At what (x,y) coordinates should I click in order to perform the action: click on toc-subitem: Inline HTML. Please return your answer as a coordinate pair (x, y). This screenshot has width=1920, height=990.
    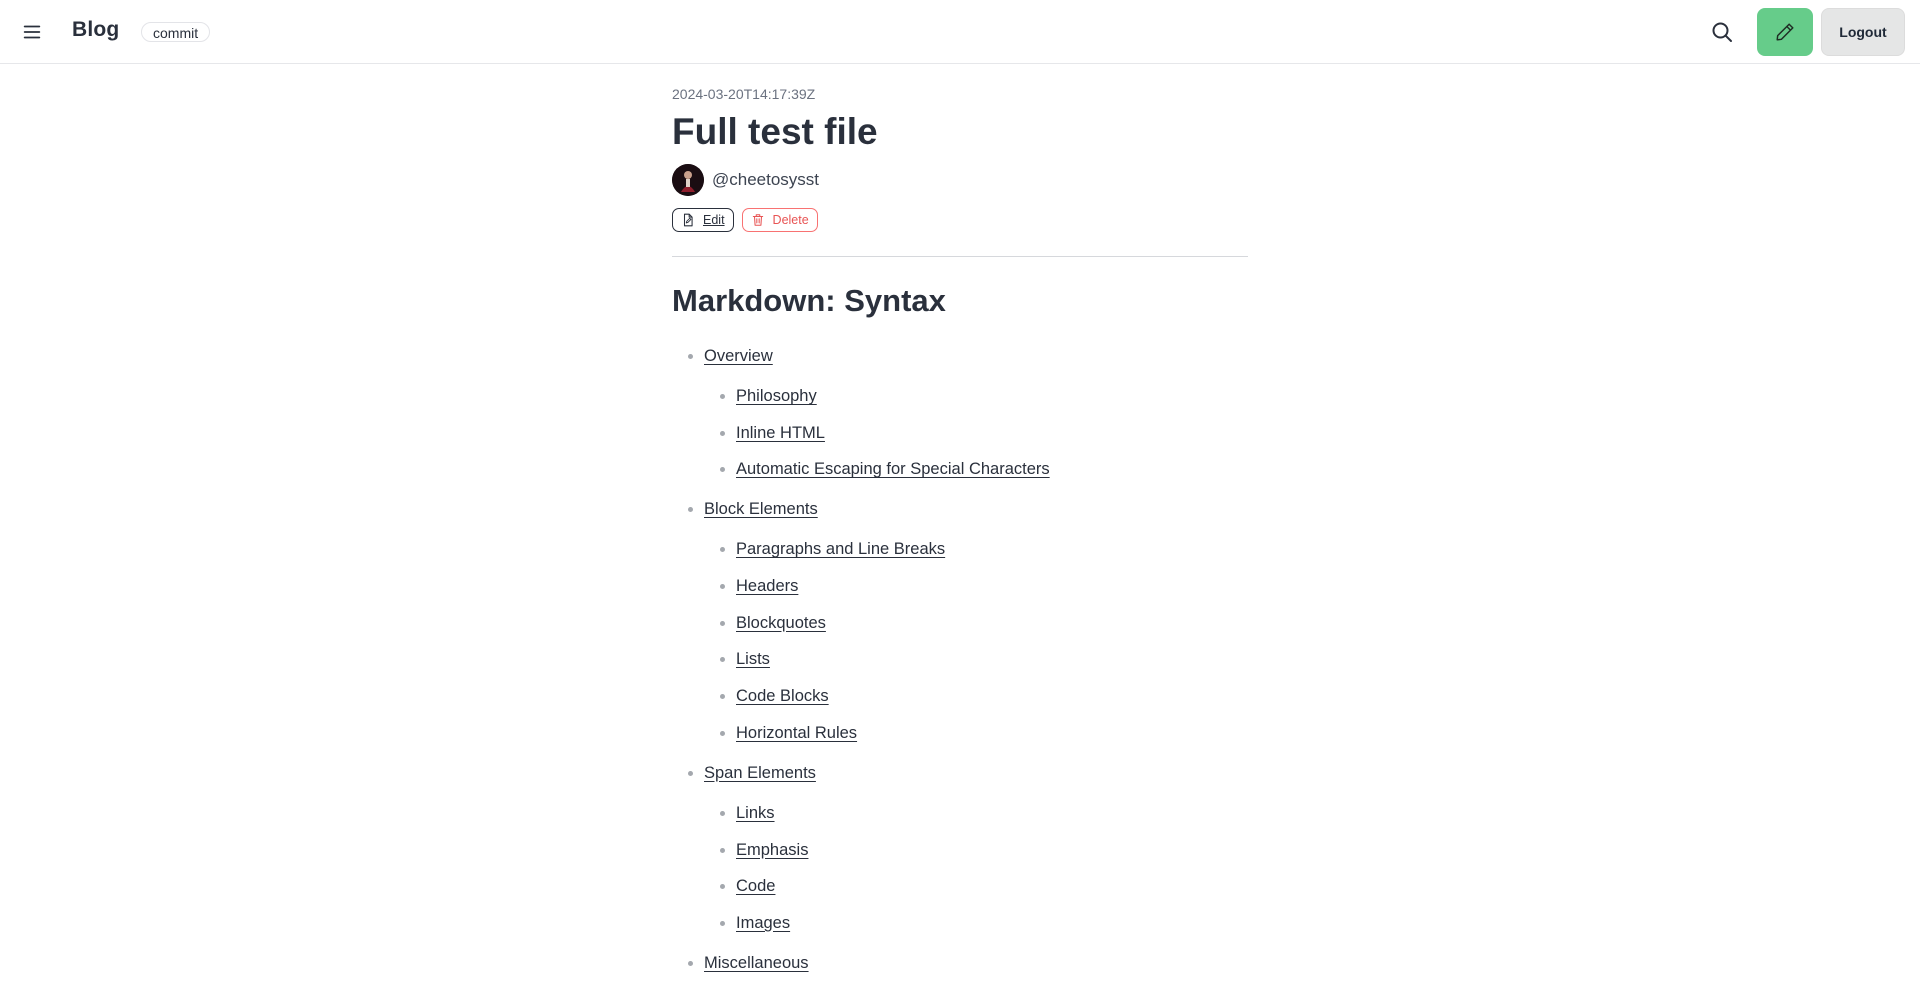
    Looking at the image, I should click on (992, 433).